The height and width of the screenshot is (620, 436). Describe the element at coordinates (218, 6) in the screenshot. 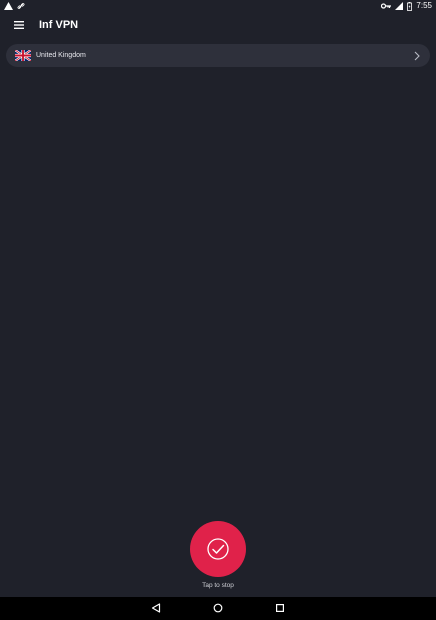

I see `status-bar: 7:55` at that location.